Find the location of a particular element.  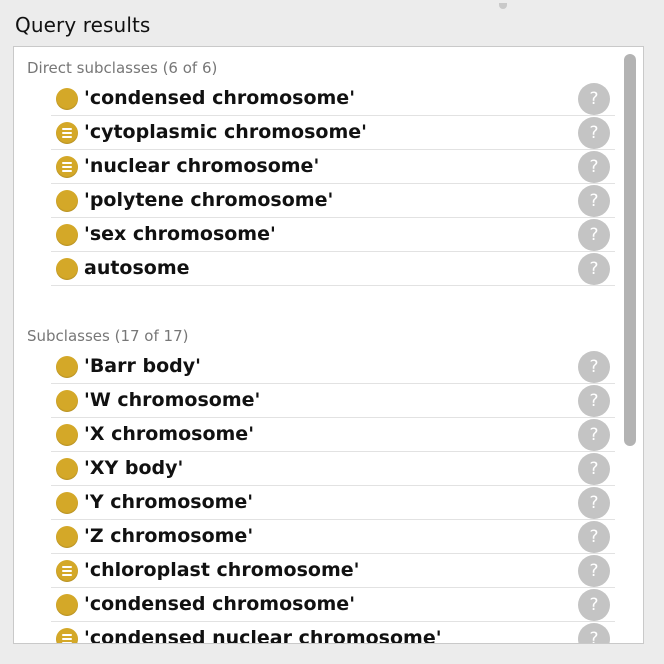

list-item: 'W chromosome' ? is located at coordinates (333, 401).